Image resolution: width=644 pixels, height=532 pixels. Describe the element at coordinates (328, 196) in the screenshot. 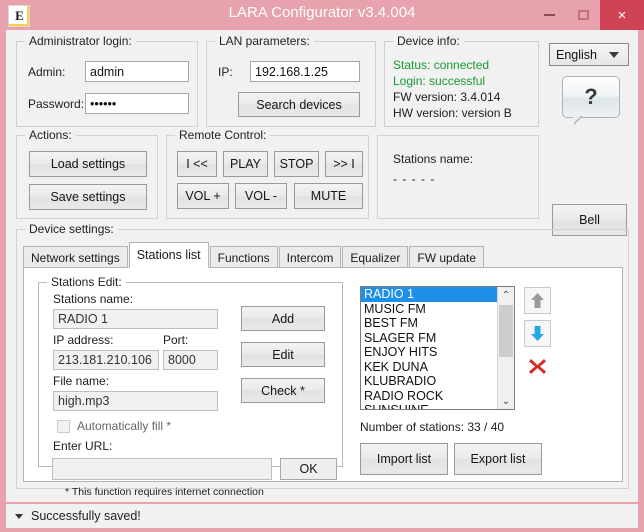

I see `mute-button: MUTE` at that location.